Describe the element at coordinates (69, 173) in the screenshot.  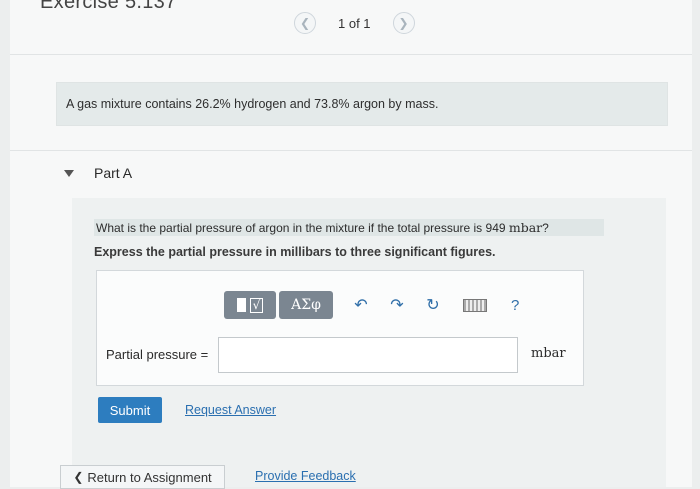
I see `caret-down-icon` at that location.